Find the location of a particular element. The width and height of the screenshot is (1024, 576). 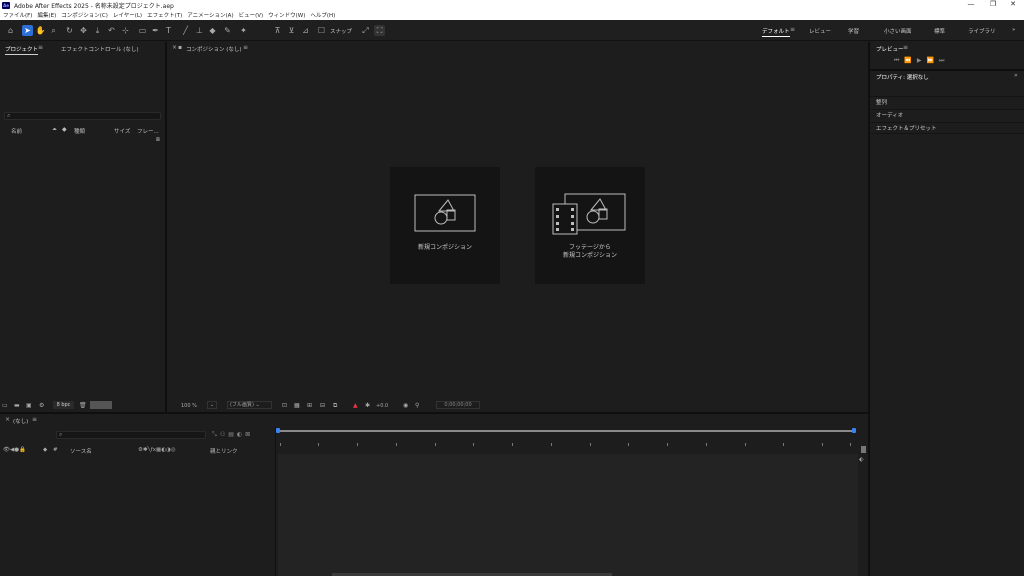

section-audio: オーディオ is located at coordinates (947, 115).